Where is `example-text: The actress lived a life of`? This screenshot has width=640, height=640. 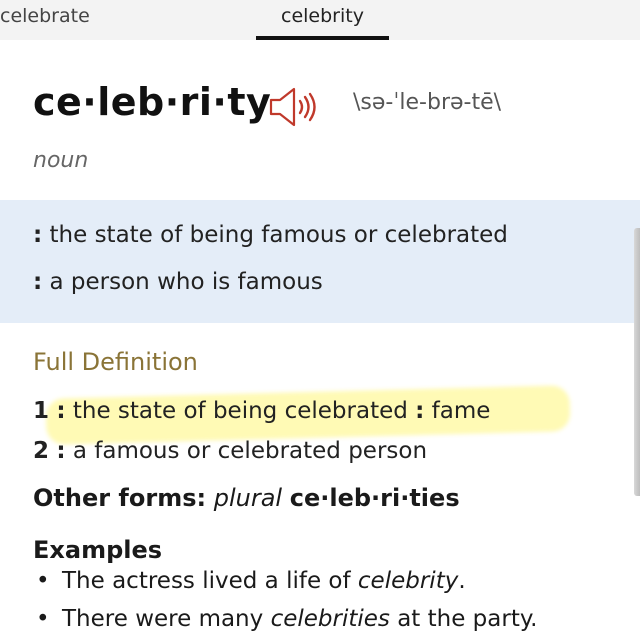 example-text: The actress lived a life of is located at coordinates (210, 581).